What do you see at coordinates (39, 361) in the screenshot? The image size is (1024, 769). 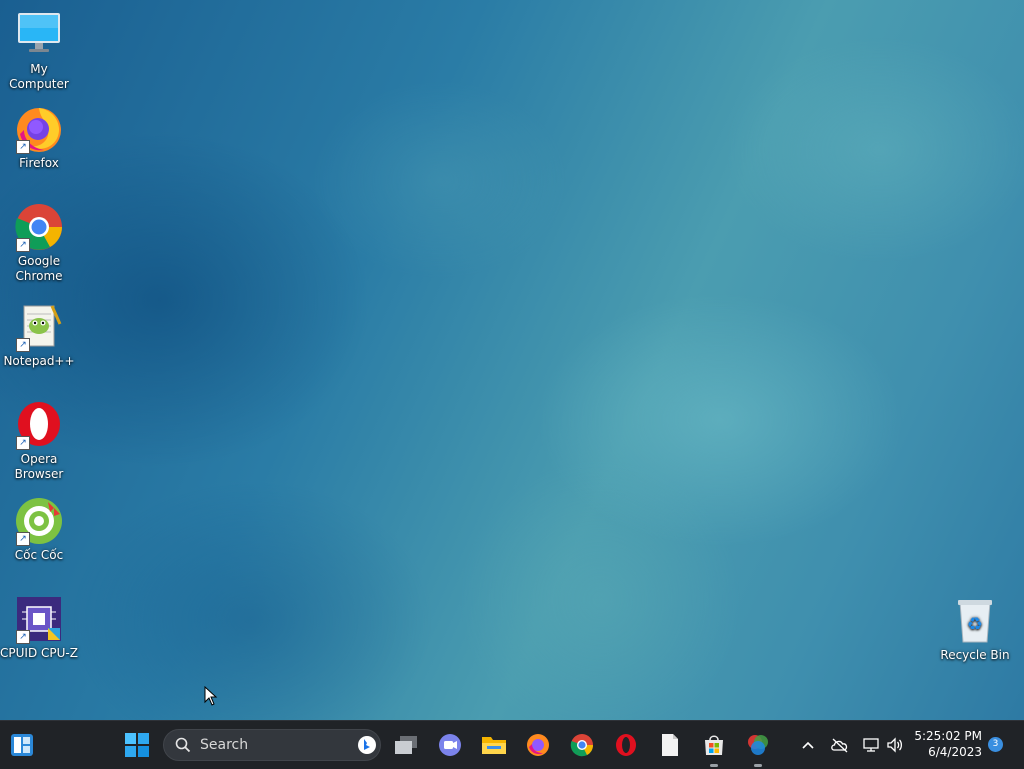 I see `desktop-icon-label: Notepad++` at bounding box center [39, 361].